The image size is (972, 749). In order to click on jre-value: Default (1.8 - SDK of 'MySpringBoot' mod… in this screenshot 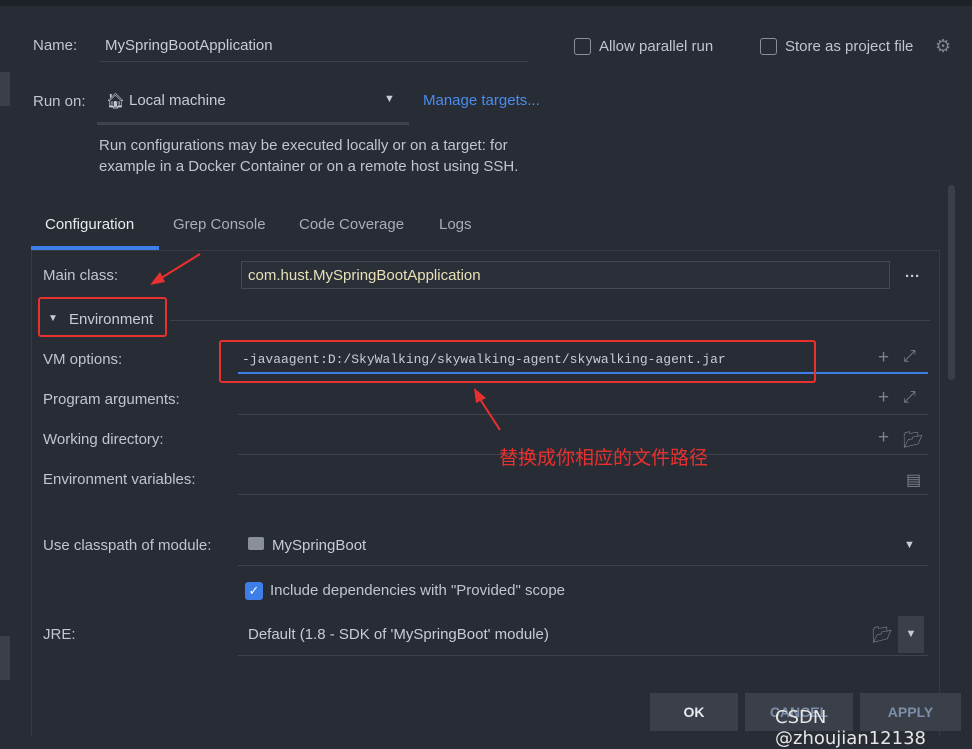, I will do `click(398, 634)`.